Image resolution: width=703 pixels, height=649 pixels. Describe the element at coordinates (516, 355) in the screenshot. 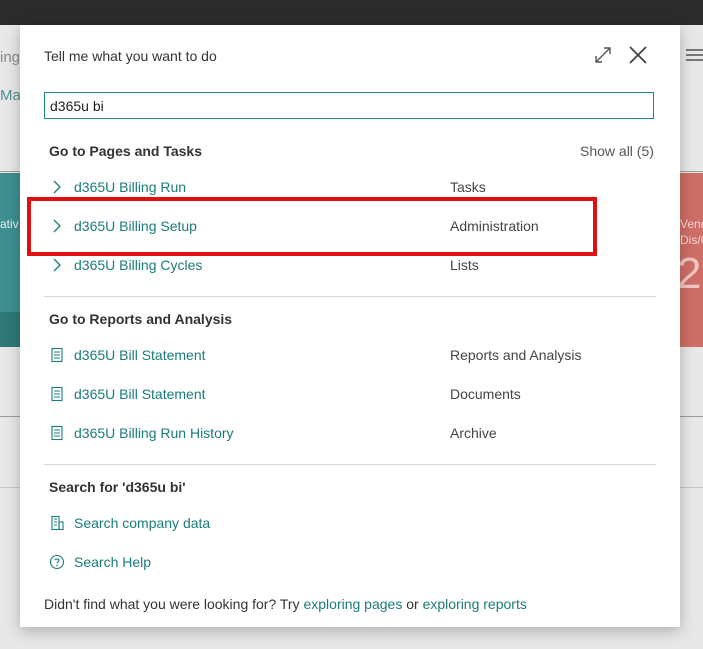

I see `result-category: Reports and Analysis` at that location.